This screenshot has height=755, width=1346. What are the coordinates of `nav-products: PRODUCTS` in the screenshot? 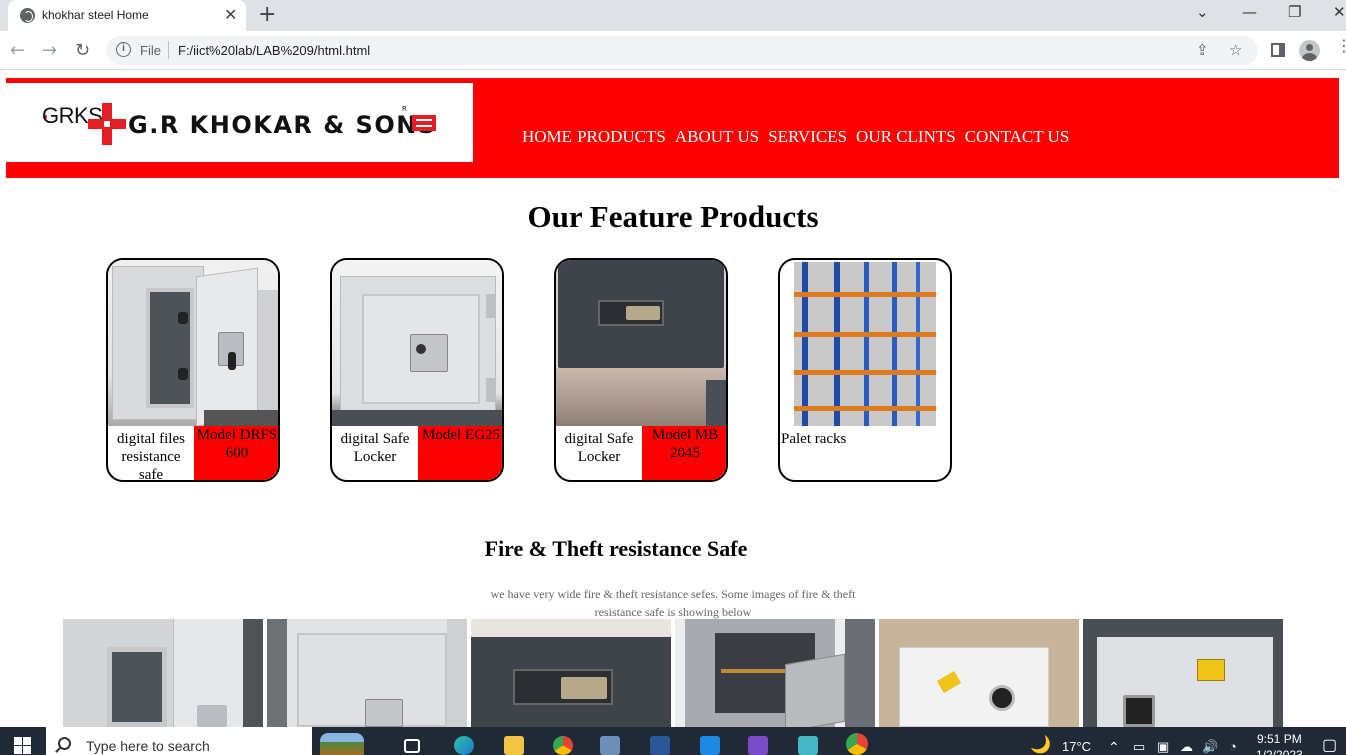 It's located at (621, 137).